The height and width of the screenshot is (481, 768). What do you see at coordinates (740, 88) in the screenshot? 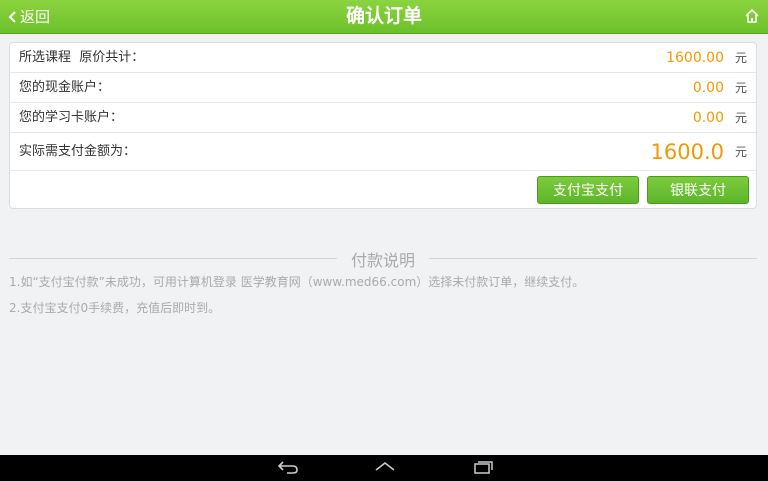
I see `cash-account-unit: 元` at bounding box center [740, 88].